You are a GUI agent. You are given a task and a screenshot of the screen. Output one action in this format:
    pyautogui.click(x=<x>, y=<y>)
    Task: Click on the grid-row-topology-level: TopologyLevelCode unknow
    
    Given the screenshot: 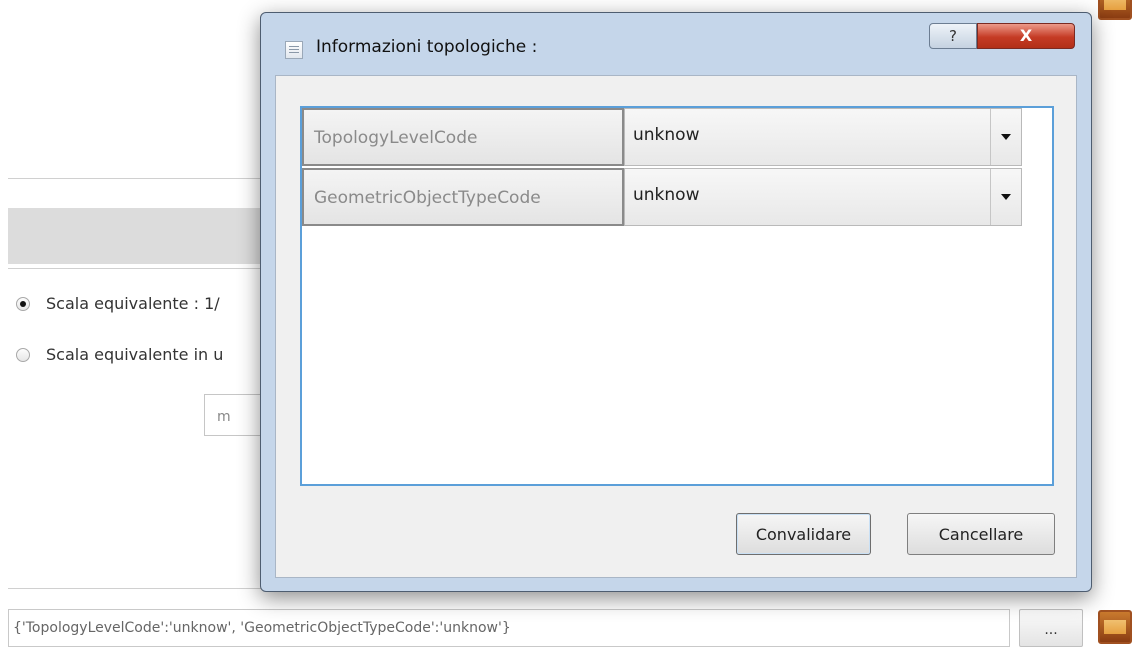 What is the action you would take?
    pyautogui.click(x=662, y=137)
    